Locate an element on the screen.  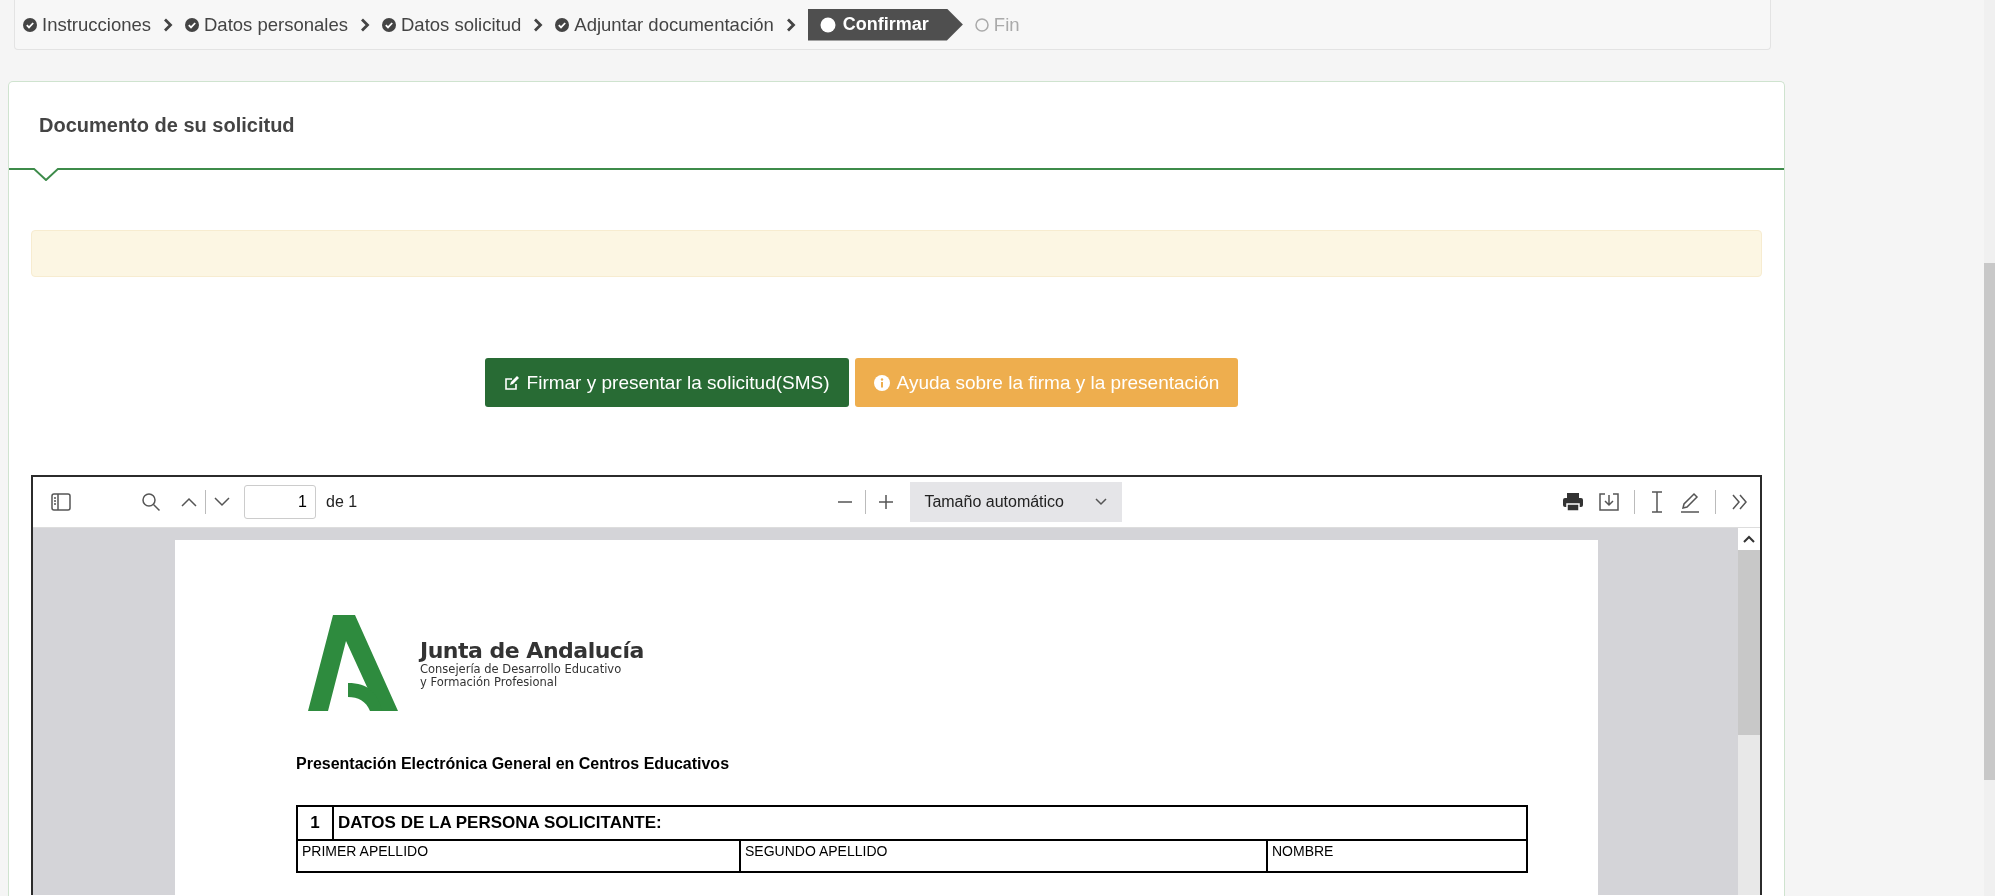
logo-icon is located at coordinates (353, 663).